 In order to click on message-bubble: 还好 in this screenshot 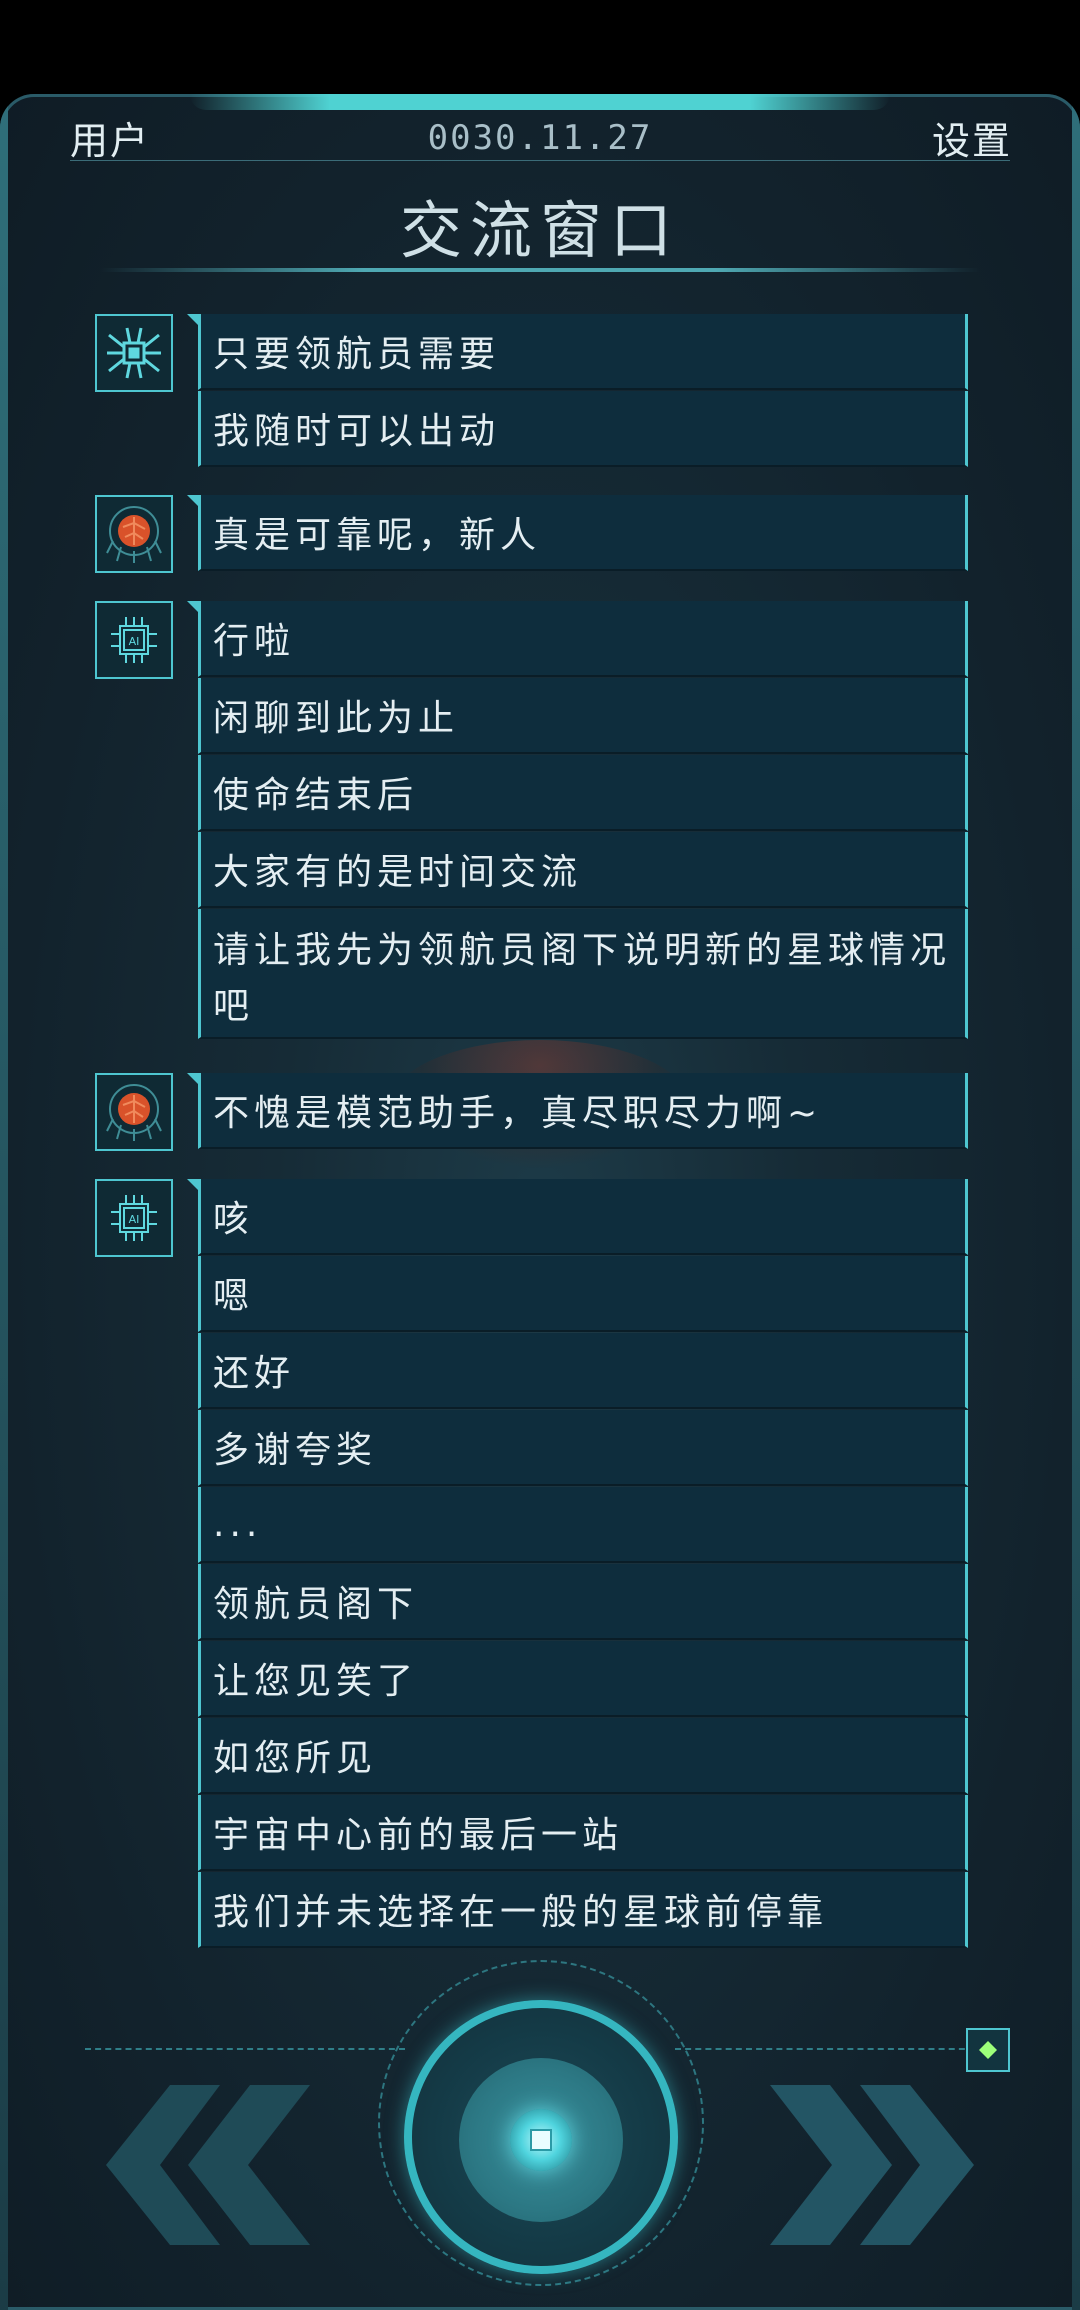, I will do `click(583, 1371)`.